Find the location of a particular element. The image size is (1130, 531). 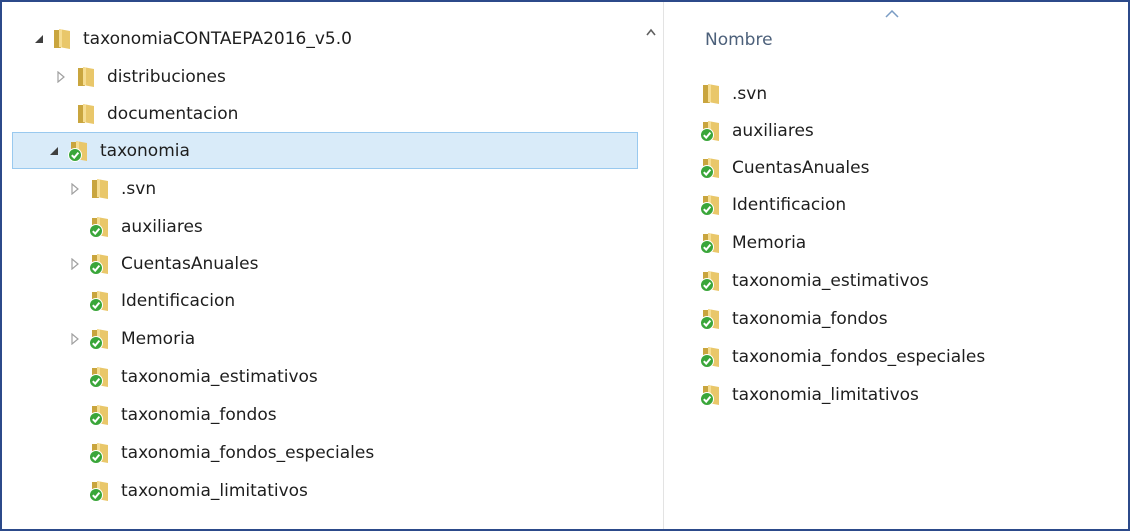

tree-item-identificacion: Identificacion is located at coordinates (320, 300).